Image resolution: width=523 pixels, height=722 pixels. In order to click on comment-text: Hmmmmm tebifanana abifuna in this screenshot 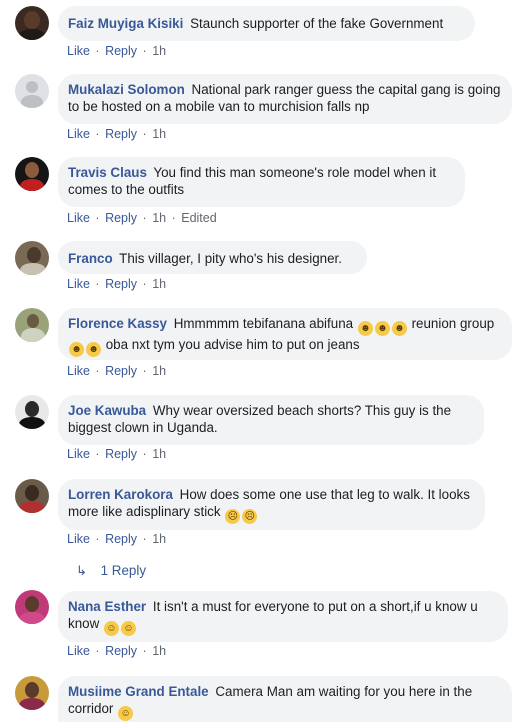, I will do `click(263, 323)`.